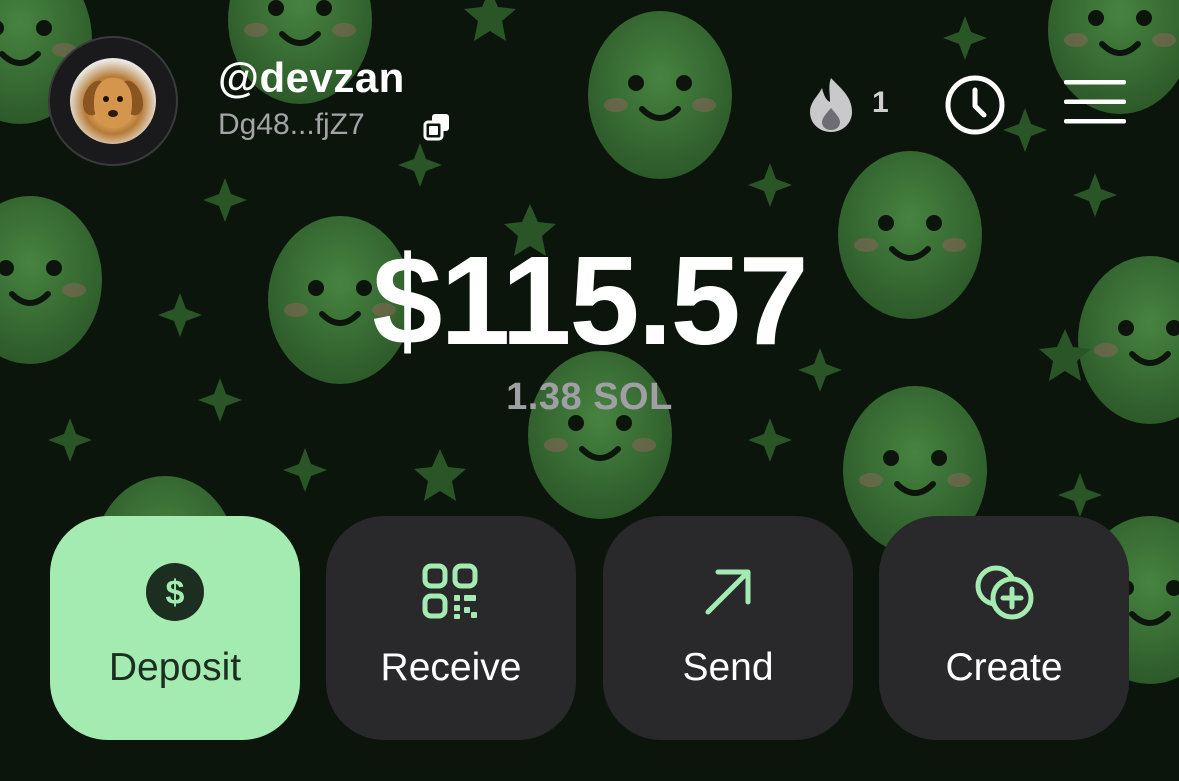  What do you see at coordinates (975, 105) in the screenshot?
I see `clock-icon` at bounding box center [975, 105].